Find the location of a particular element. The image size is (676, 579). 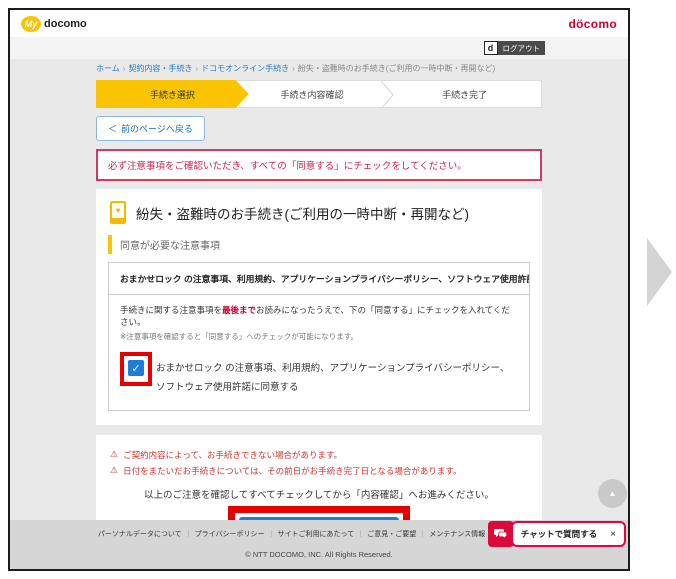

warning-item: ⚠ ご契約内容によって、お手続きできない場合があります。 is located at coordinates (319, 455).